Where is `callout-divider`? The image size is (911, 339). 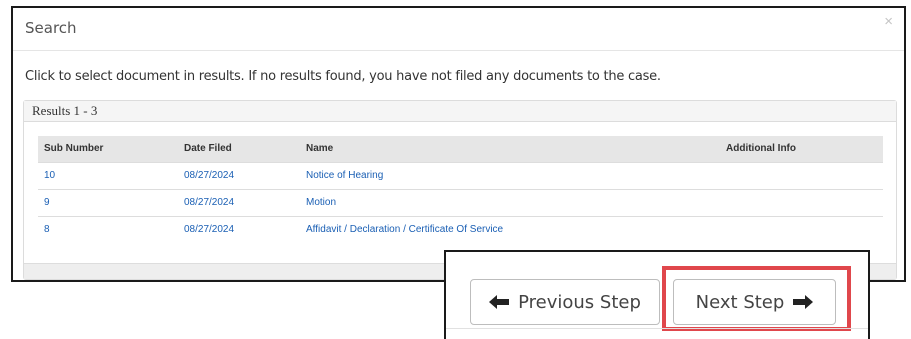
callout-divider is located at coordinates (657, 328).